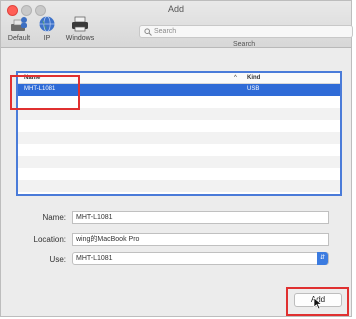  I want to click on toolbar-windows-label: Windows, so click(80, 38).